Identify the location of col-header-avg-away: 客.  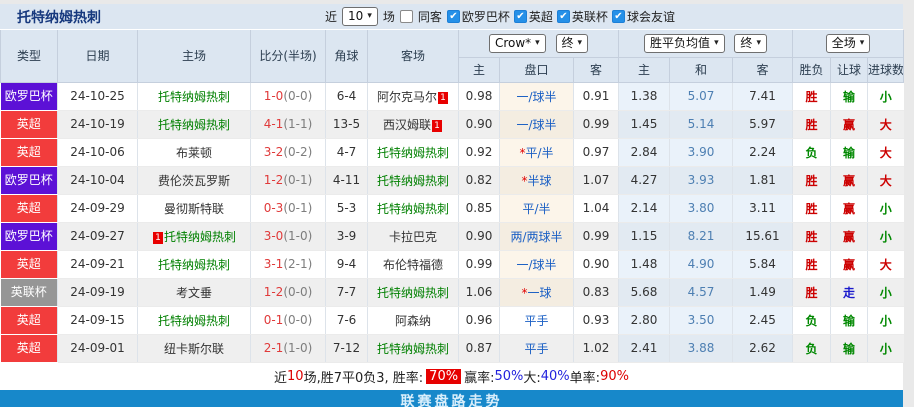
(763, 70).